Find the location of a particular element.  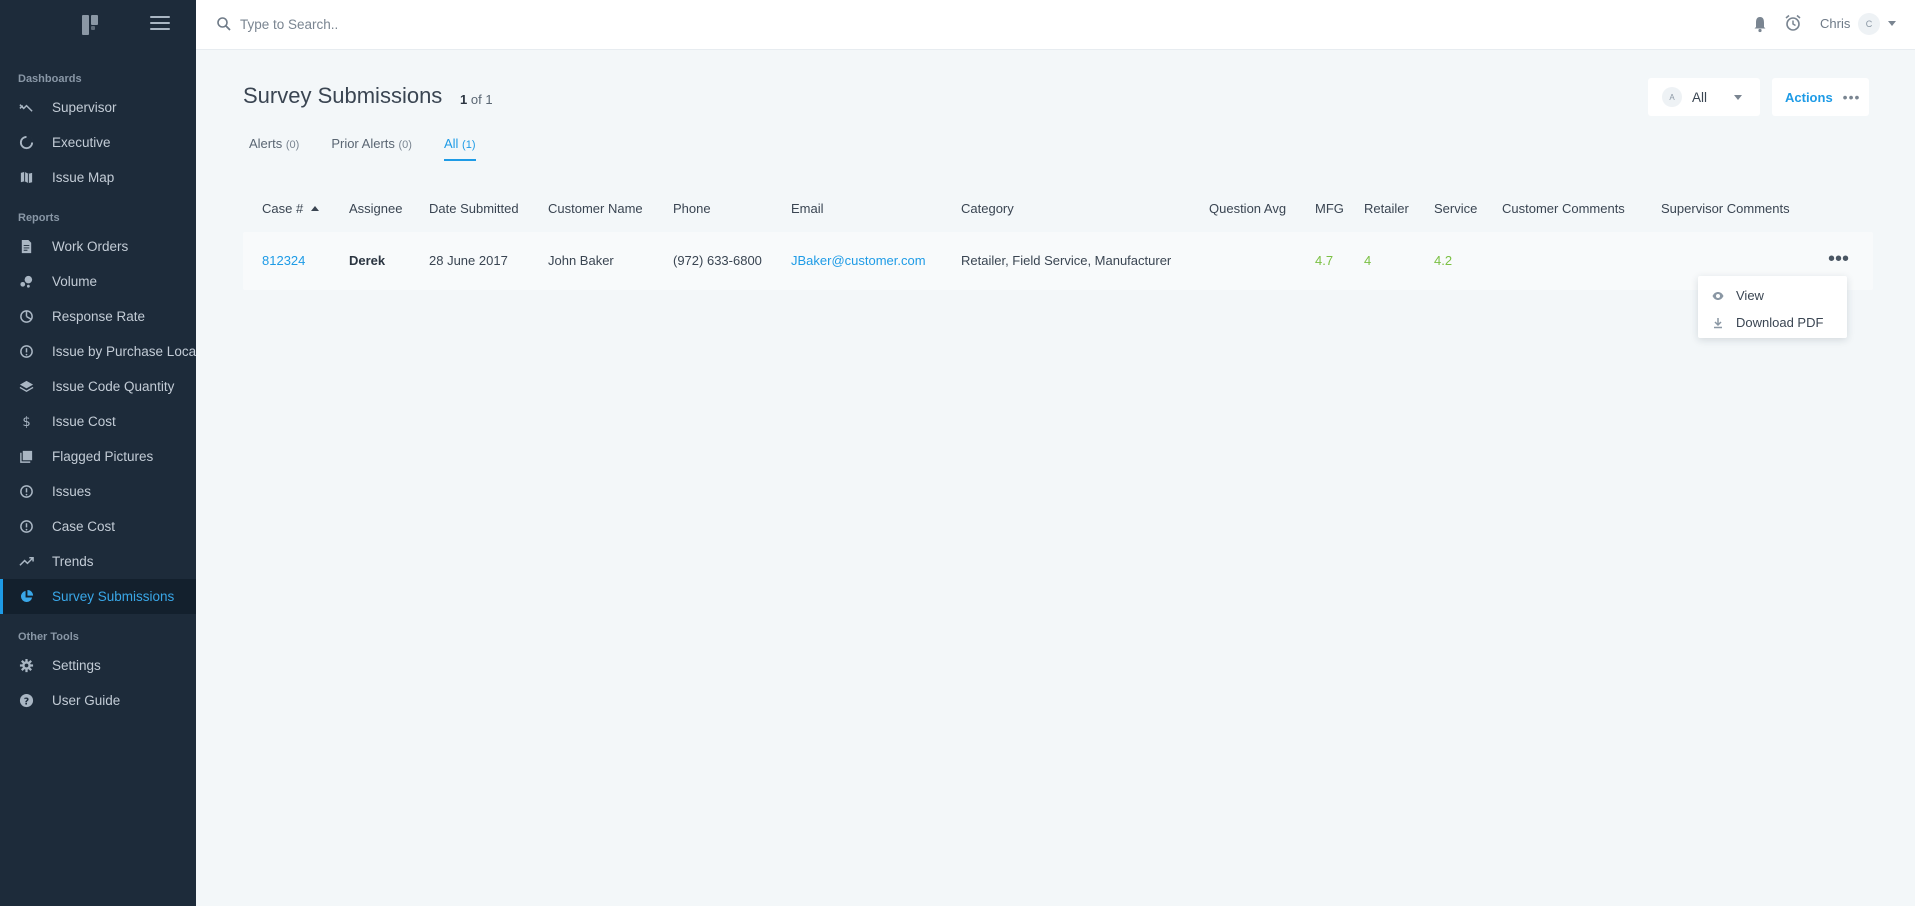

search-input is located at coordinates (440, 24).